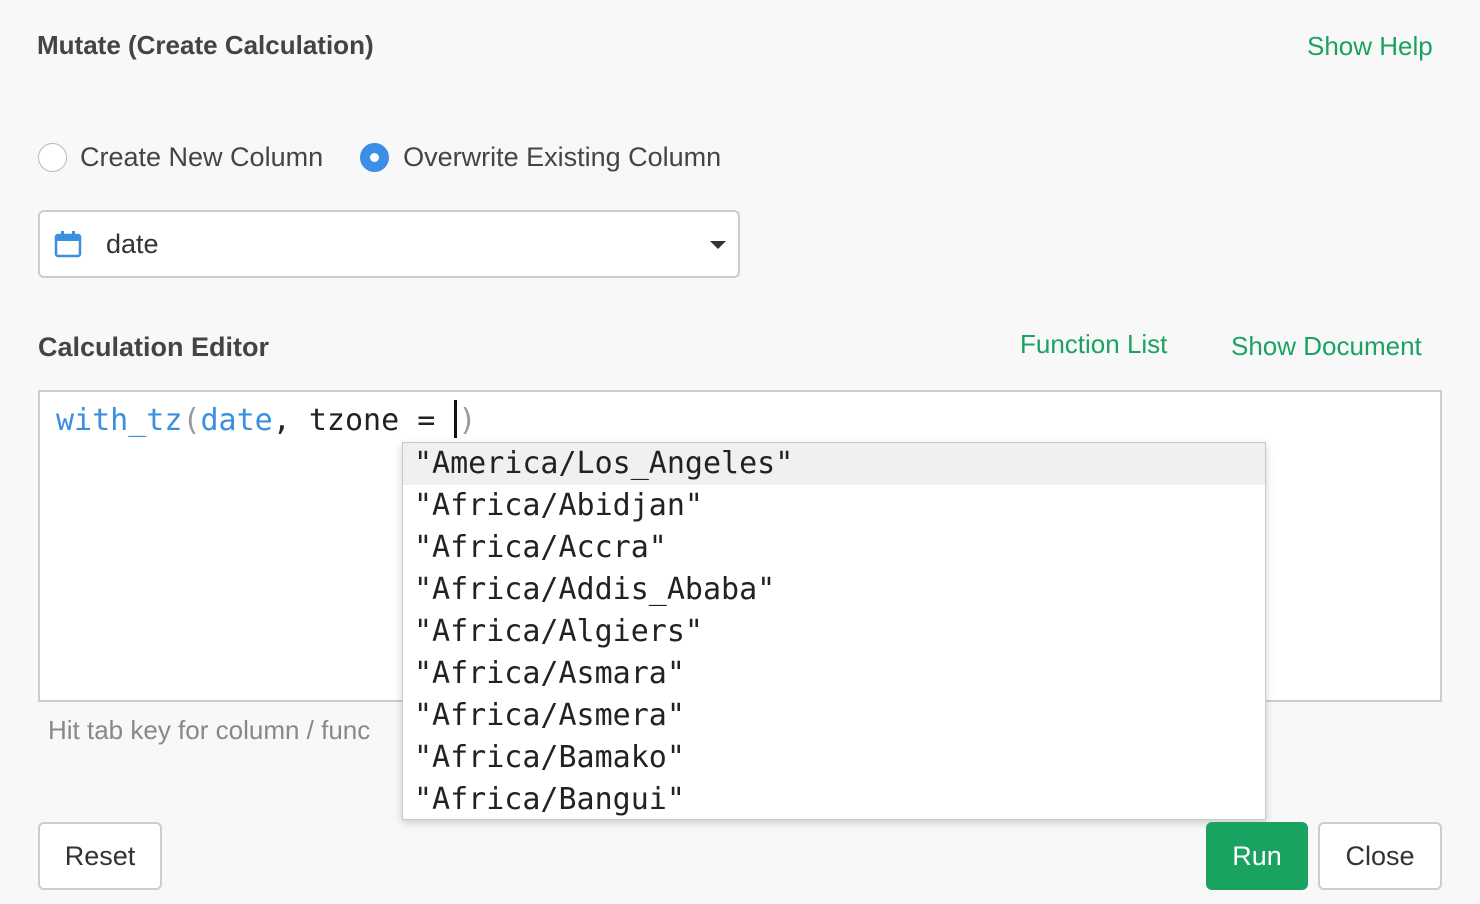 The width and height of the screenshot is (1480, 904). I want to click on close-button: Close, so click(1380, 856).